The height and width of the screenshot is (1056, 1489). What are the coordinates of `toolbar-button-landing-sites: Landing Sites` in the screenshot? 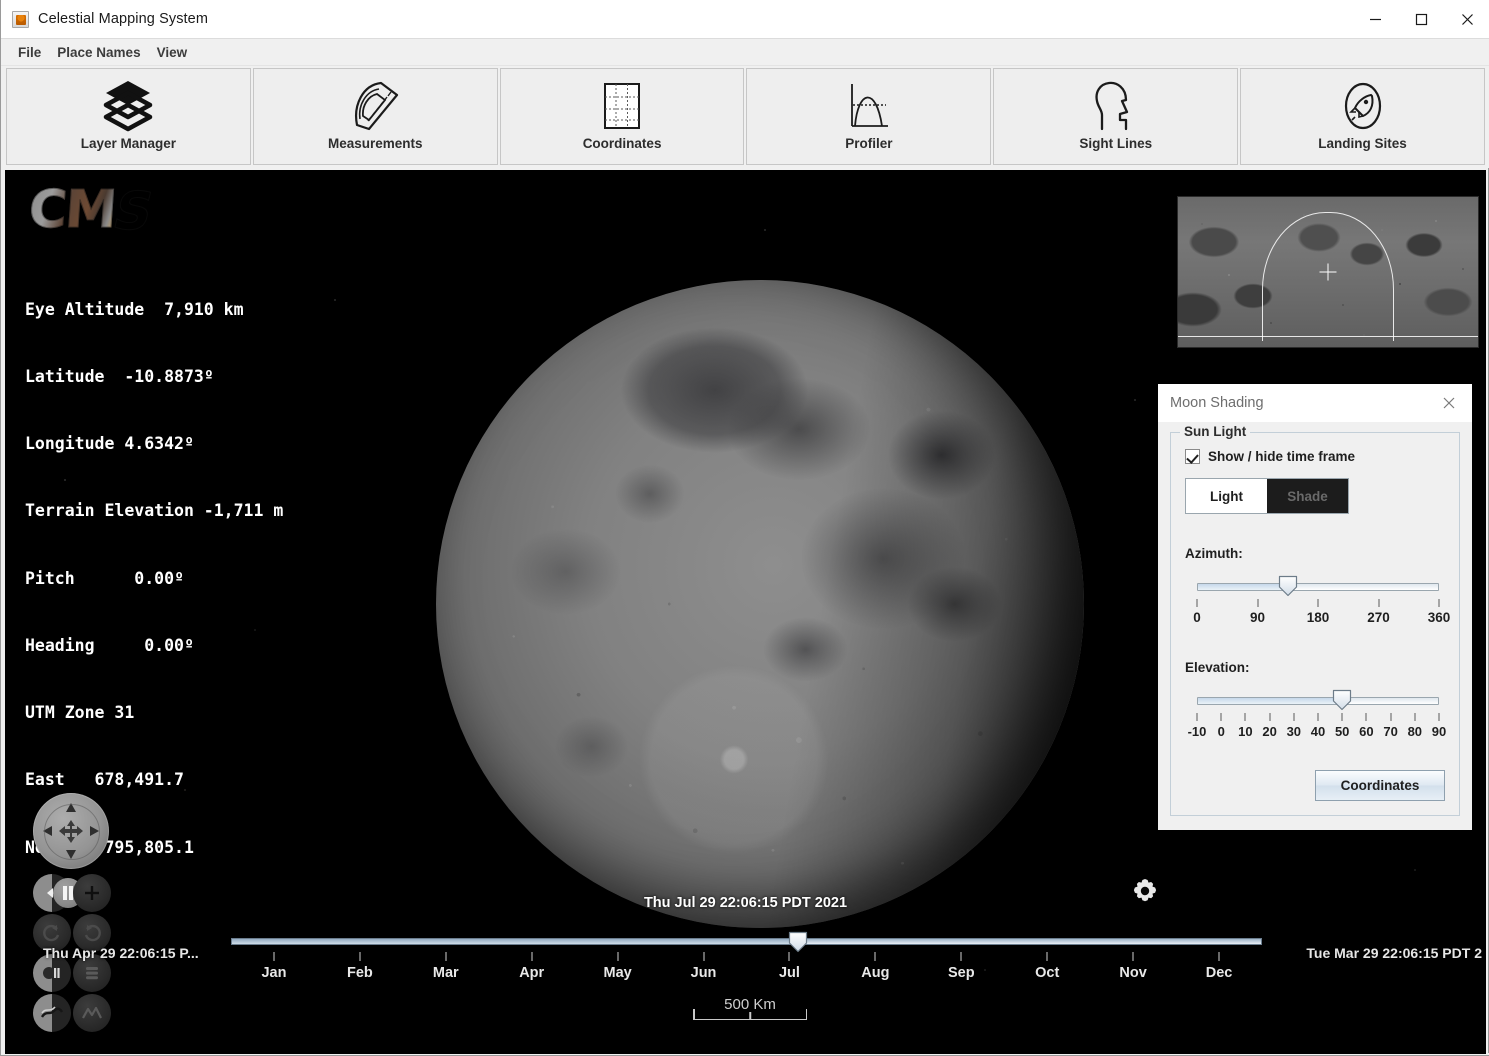 It's located at (1362, 116).